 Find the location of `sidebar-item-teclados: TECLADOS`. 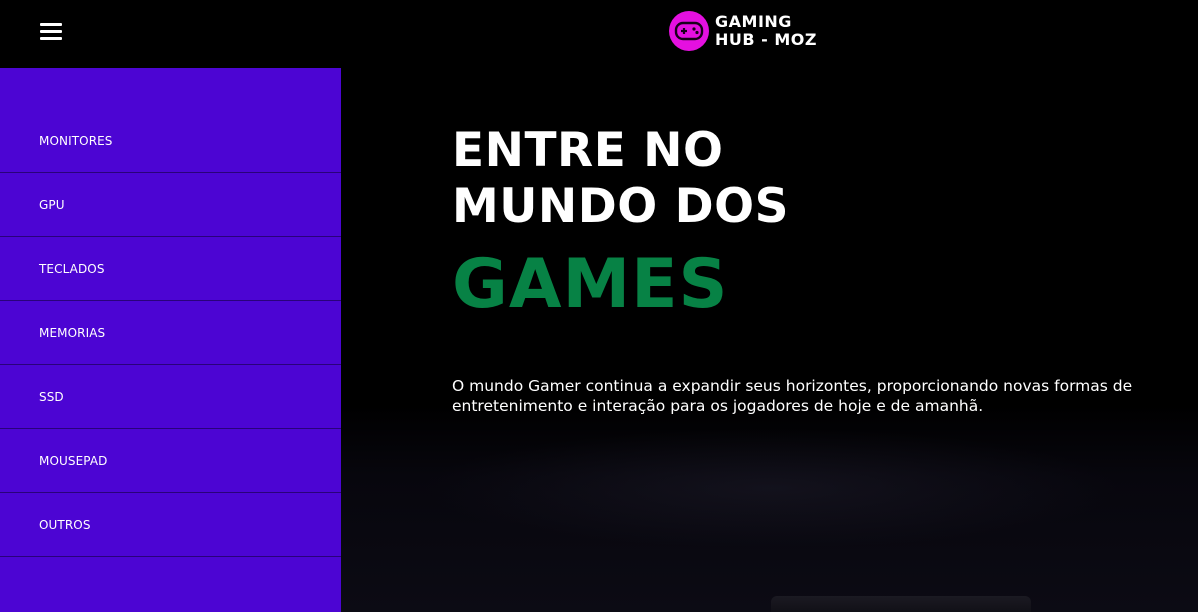

sidebar-item-teclados: TECLADOS is located at coordinates (170, 269).